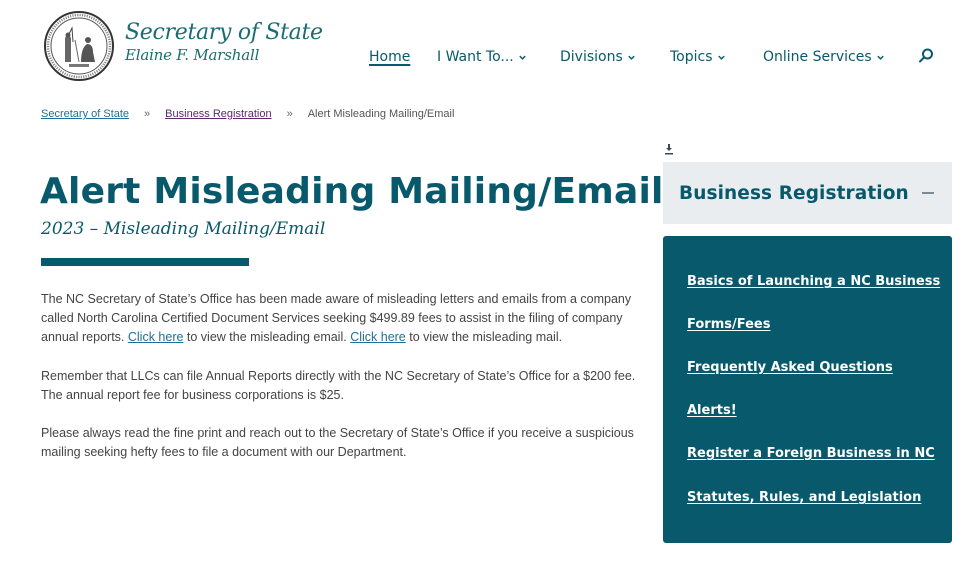 The height and width of the screenshot is (568, 963). I want to click on paragraph-text: to view the misleading mail., so click(484, 337).